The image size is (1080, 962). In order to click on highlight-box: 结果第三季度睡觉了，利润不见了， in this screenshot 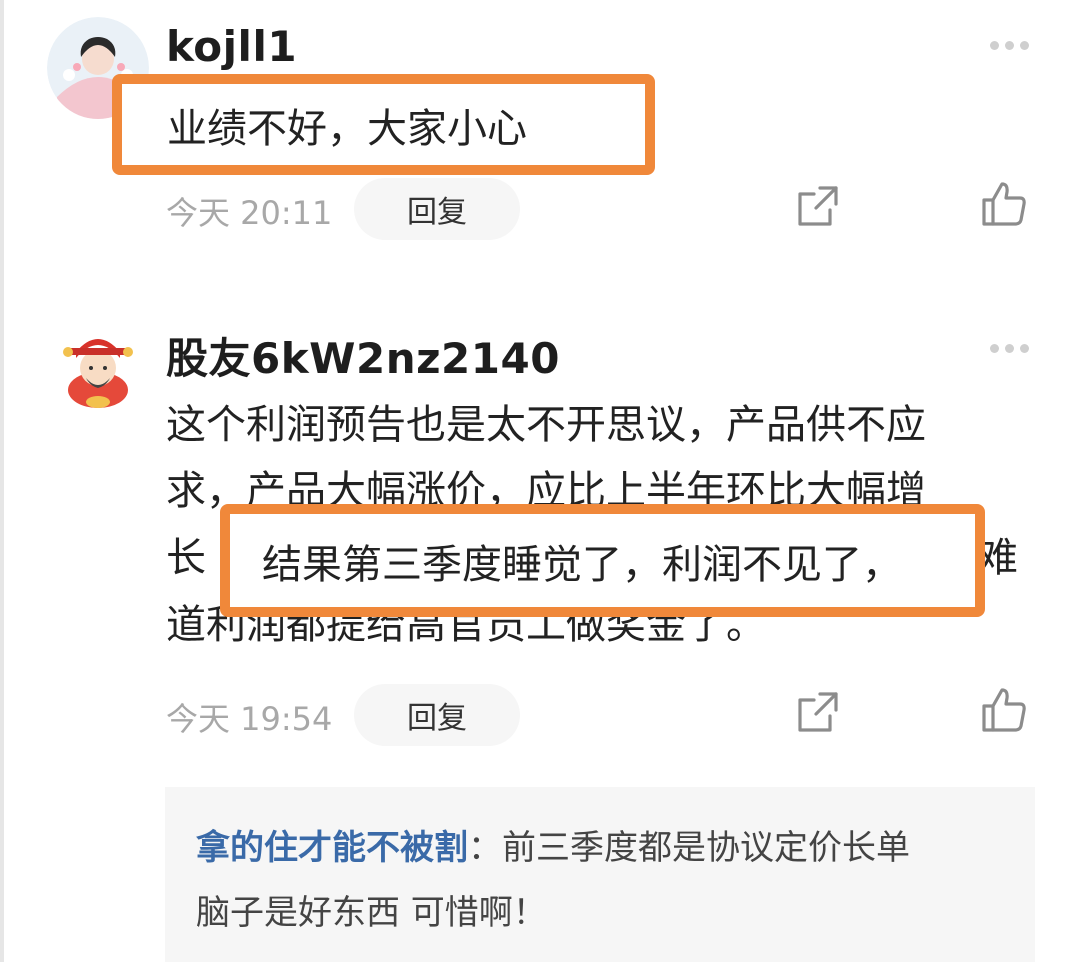, I will do `click(602, 560)`.